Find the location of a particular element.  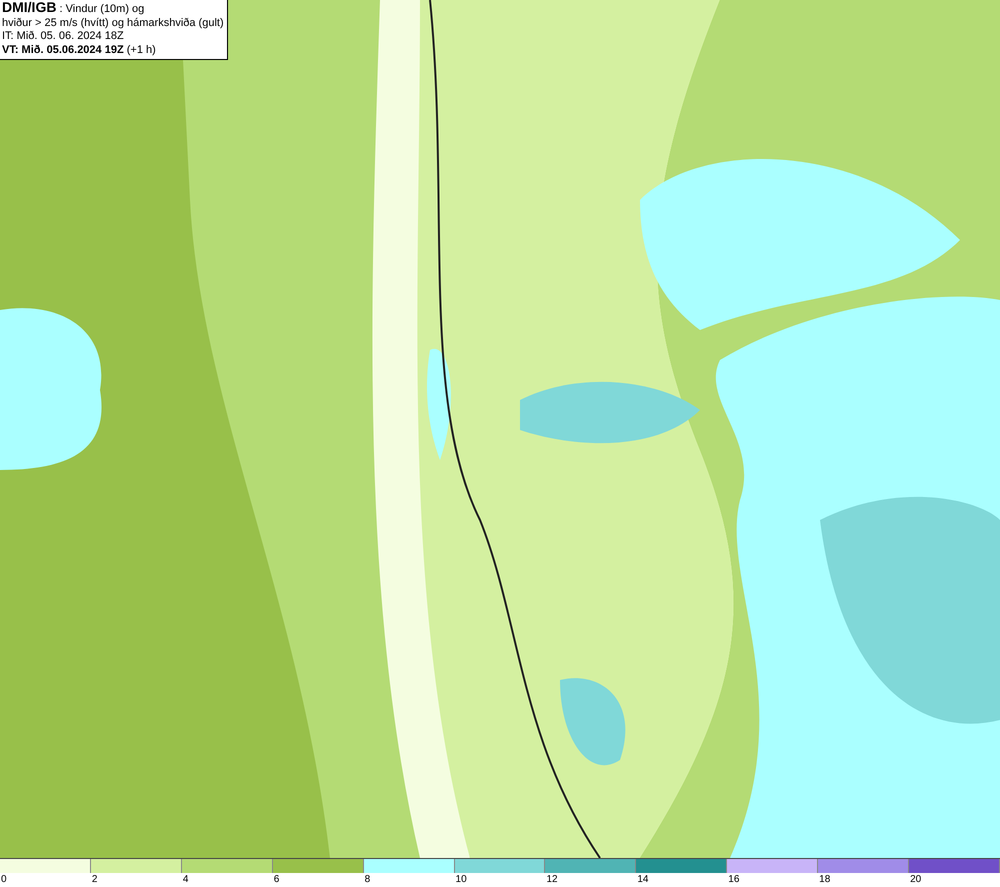

legend-label: 2 is located at coordinates (95, 879).